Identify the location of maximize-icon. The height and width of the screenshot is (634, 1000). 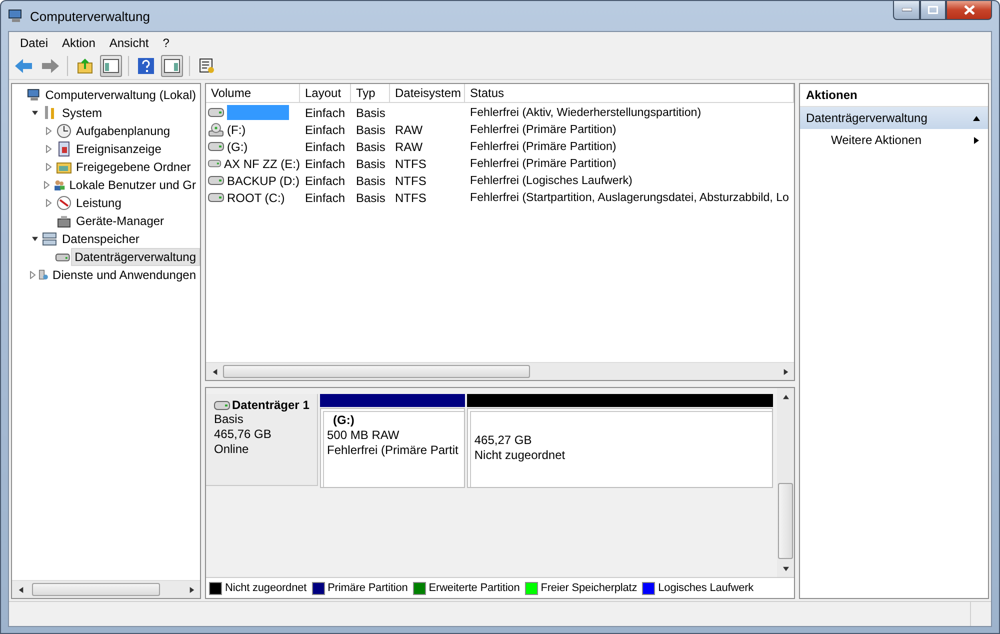
(933, 10).